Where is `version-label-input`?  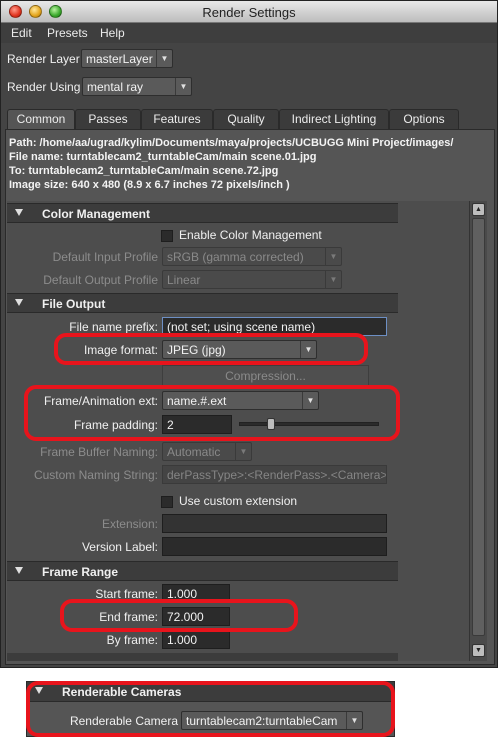 version-label-input is located at coordinates (274, 546).